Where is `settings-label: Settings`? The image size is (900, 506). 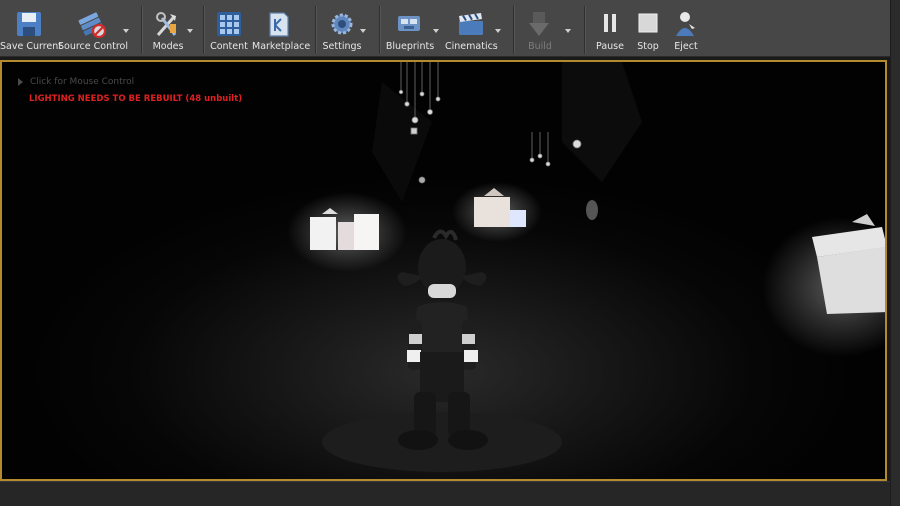
settings-label: Settings is located at coordinates (342, 46).